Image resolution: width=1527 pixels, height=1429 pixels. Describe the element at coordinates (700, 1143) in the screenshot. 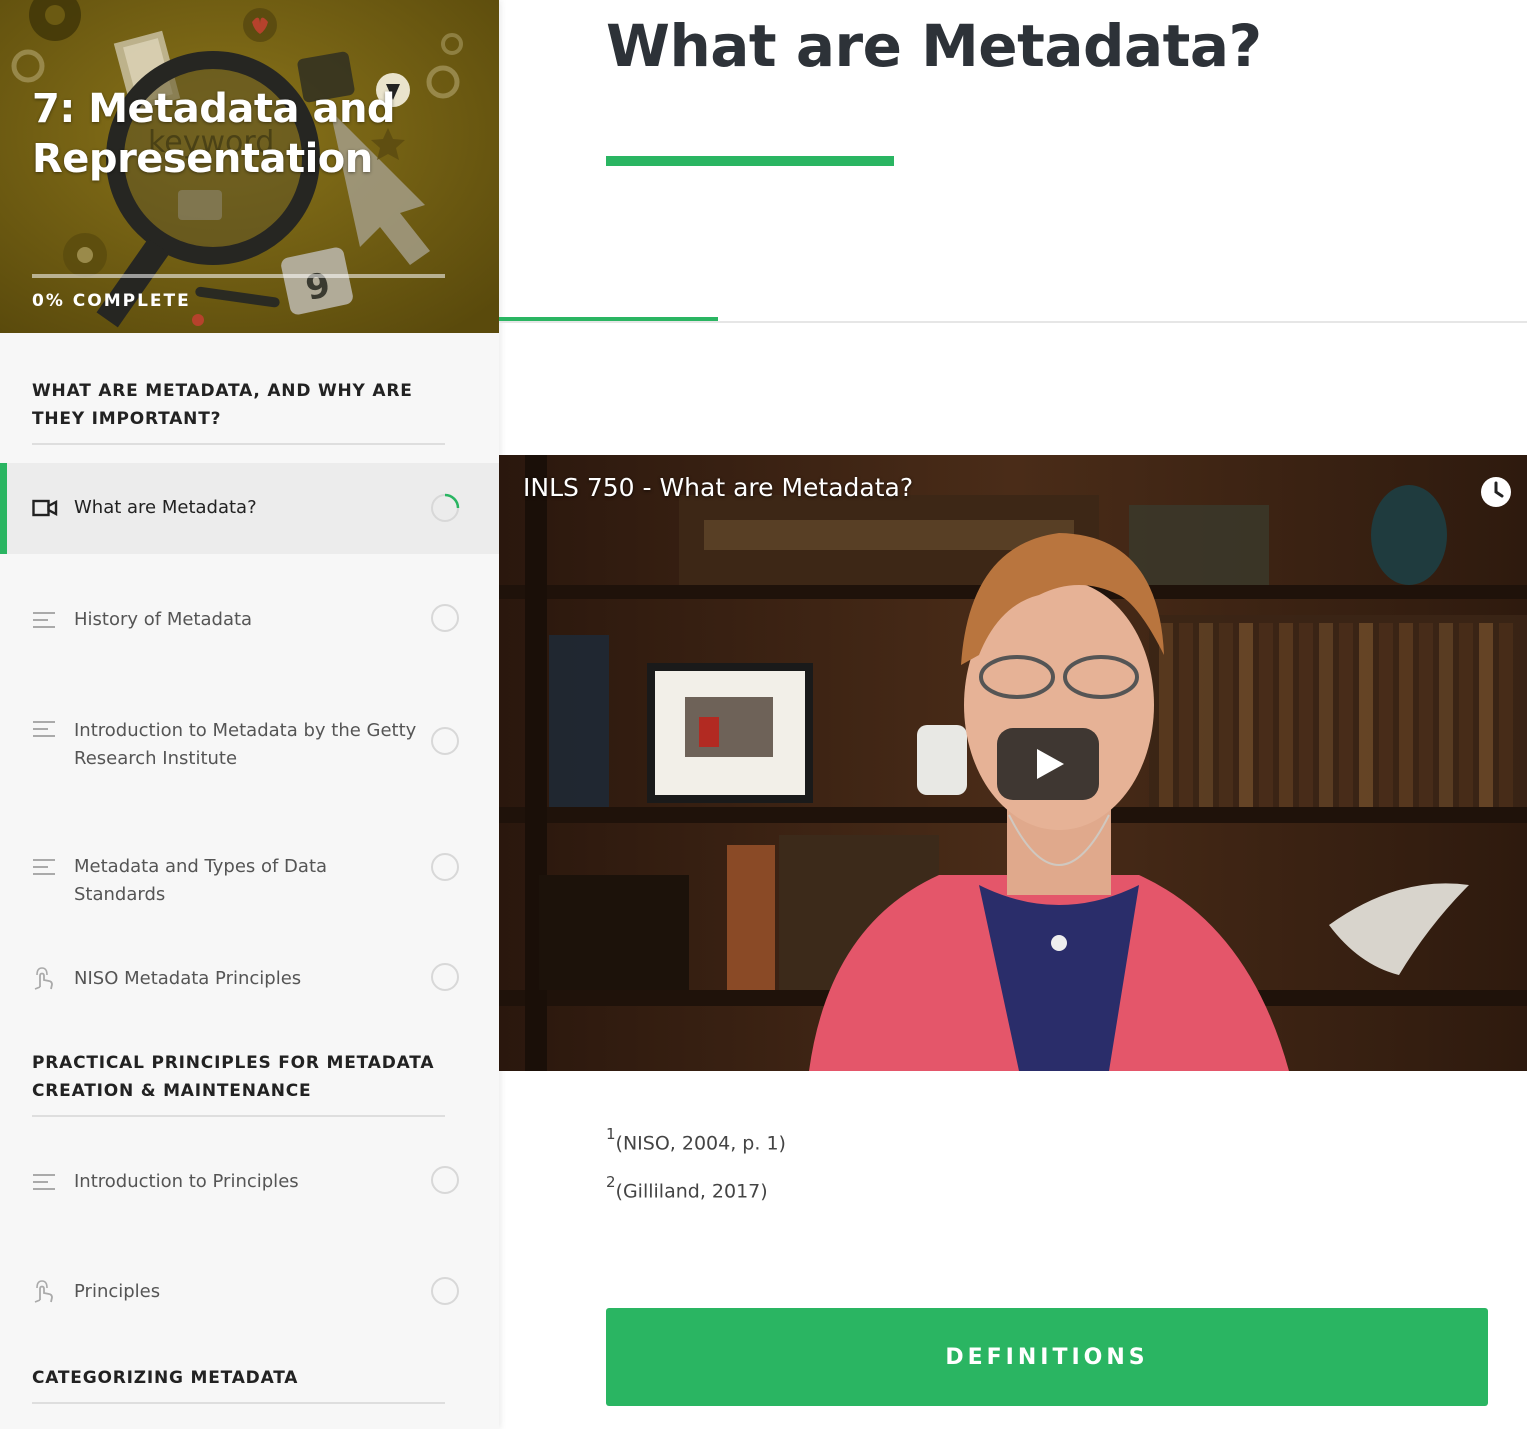

I see `footnote-text: (NISO, 2004, p. 1)` at that location.